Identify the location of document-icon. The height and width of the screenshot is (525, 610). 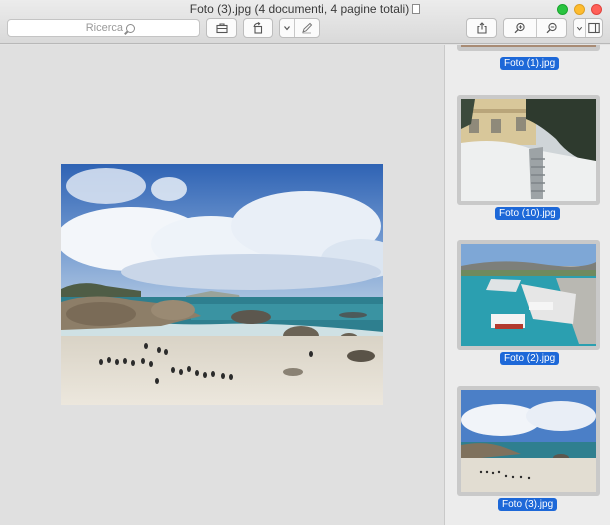
(416, 9).